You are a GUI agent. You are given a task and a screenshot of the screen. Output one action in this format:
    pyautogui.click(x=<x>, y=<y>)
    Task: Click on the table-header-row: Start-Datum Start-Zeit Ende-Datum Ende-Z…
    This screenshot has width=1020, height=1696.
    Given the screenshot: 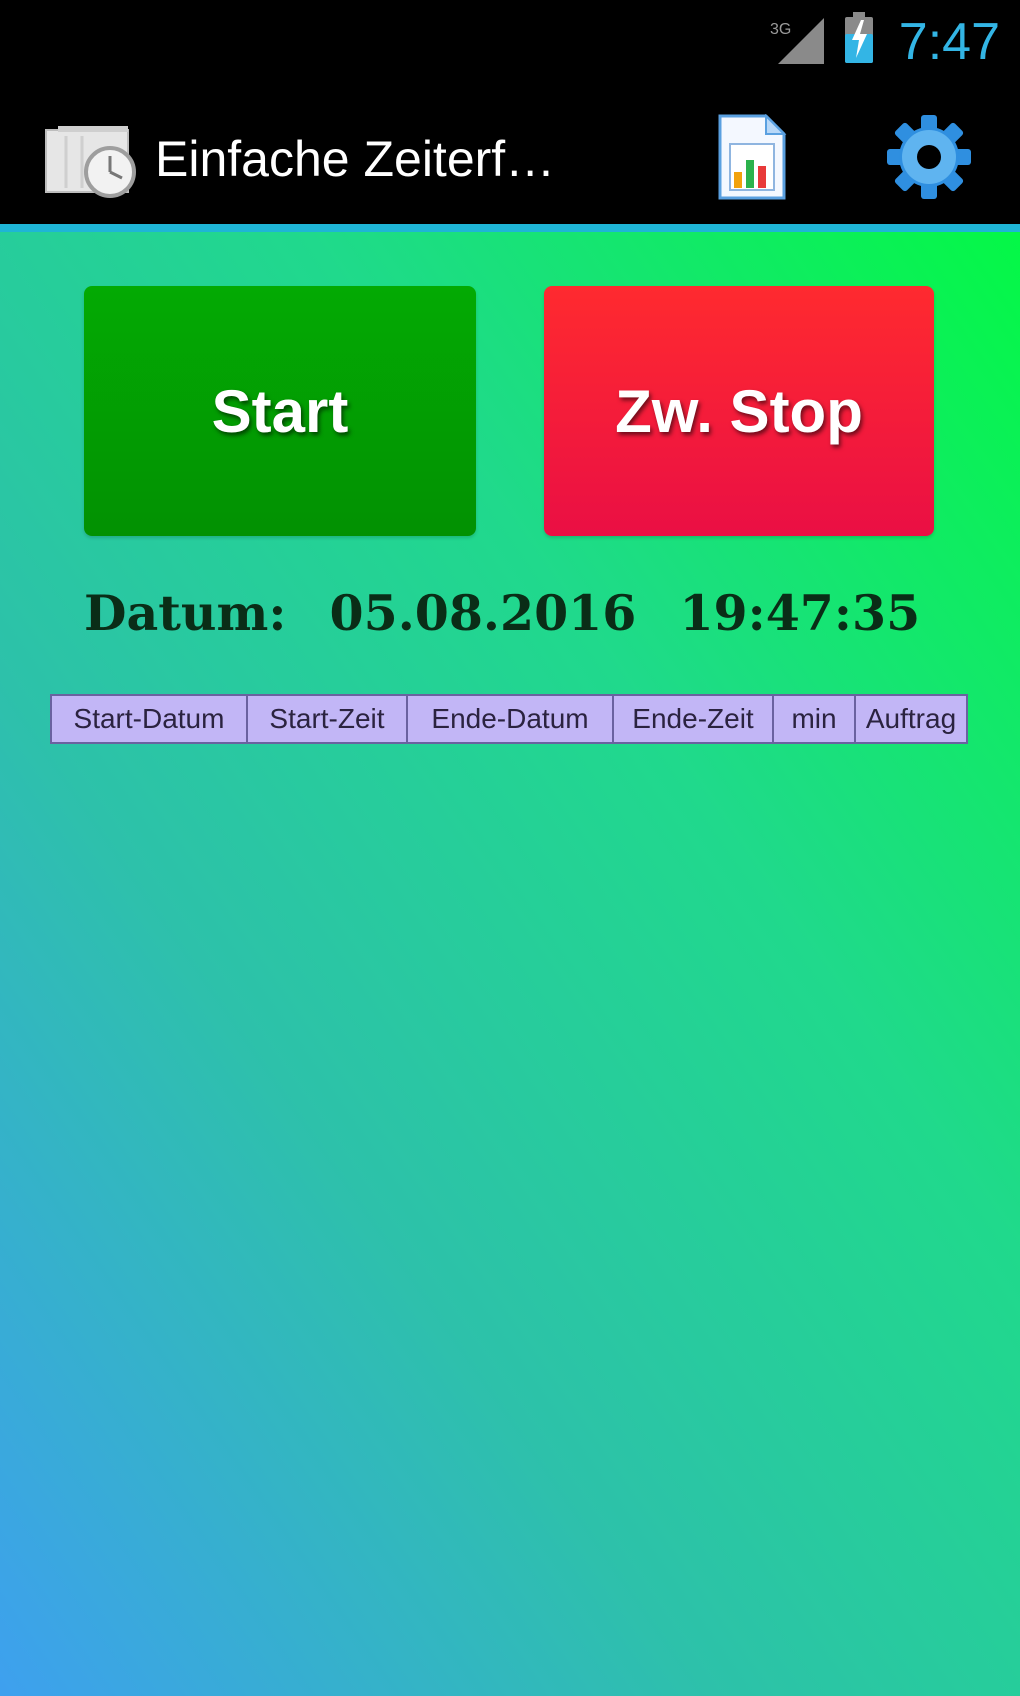 What is the action you would take?
    pyautogui.click(x=509, y=719)
    